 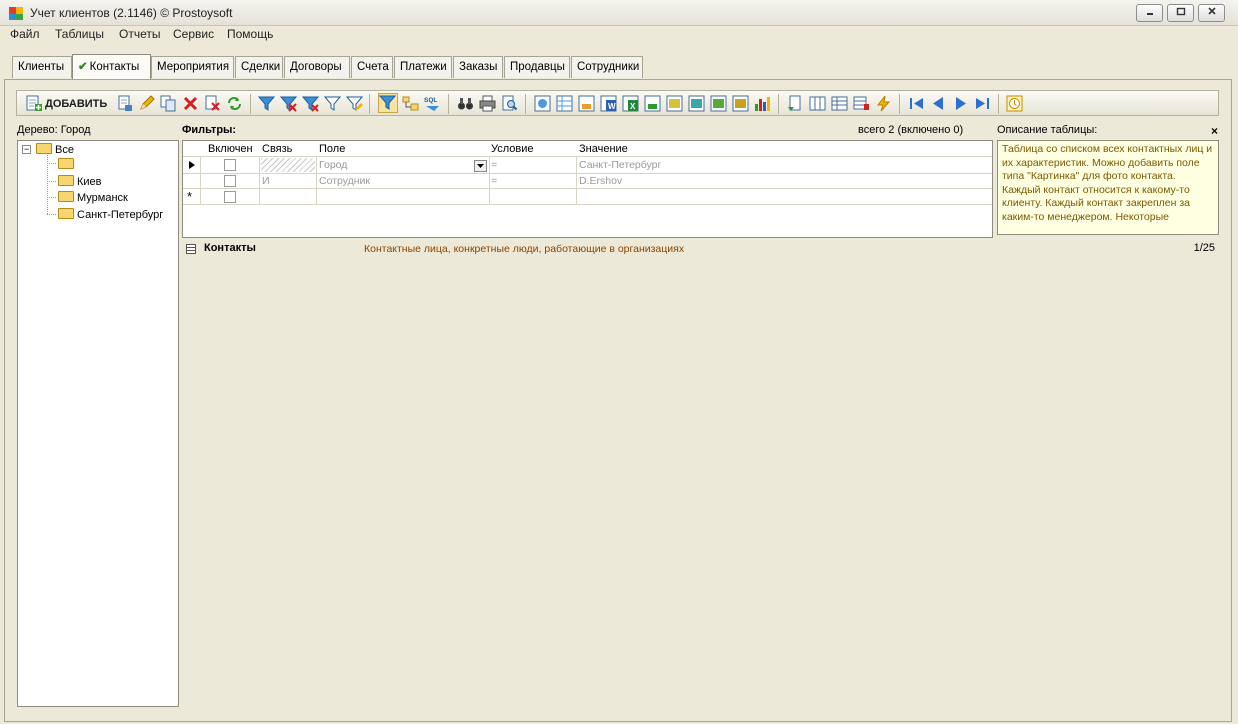 I want to click on tab-employees: Сотрудники, so click(x=607, y=67).